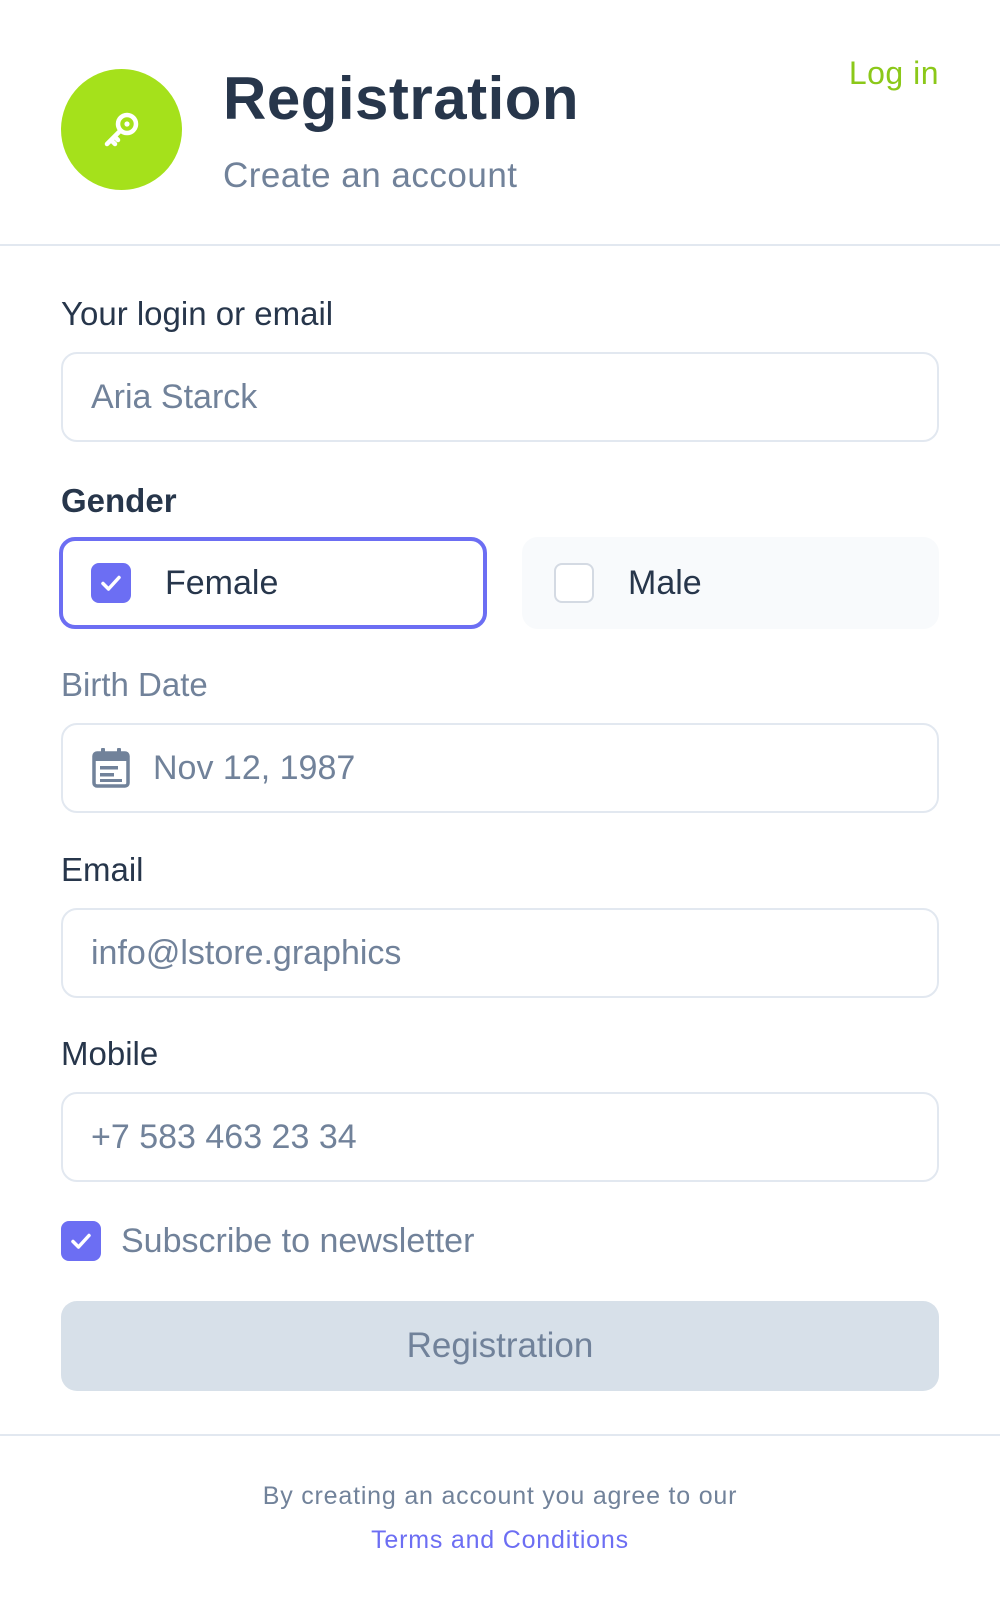  I want to click on terms-link: Terms and Conditions, so click(500, 1540).